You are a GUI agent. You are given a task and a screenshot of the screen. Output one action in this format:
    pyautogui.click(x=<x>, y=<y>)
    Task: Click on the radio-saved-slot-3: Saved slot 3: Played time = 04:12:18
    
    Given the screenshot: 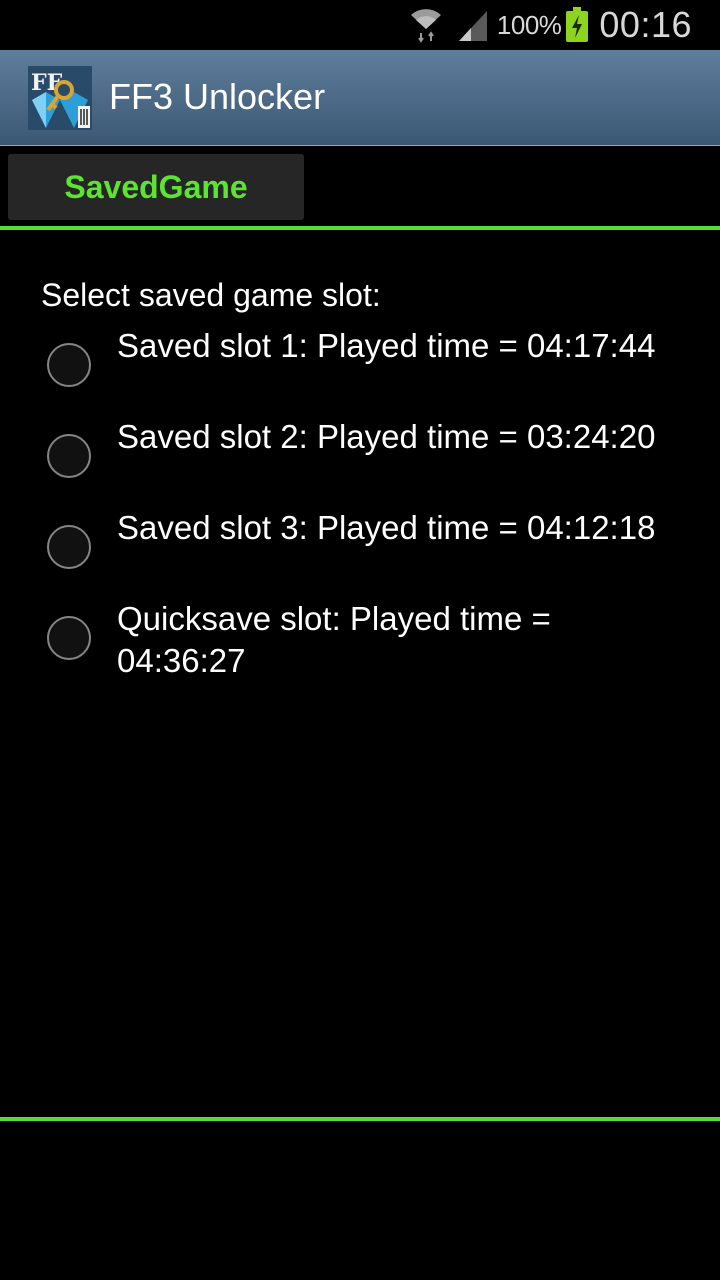 What is the action you would take?
    pyautogui.click(x=360, y=552)
    